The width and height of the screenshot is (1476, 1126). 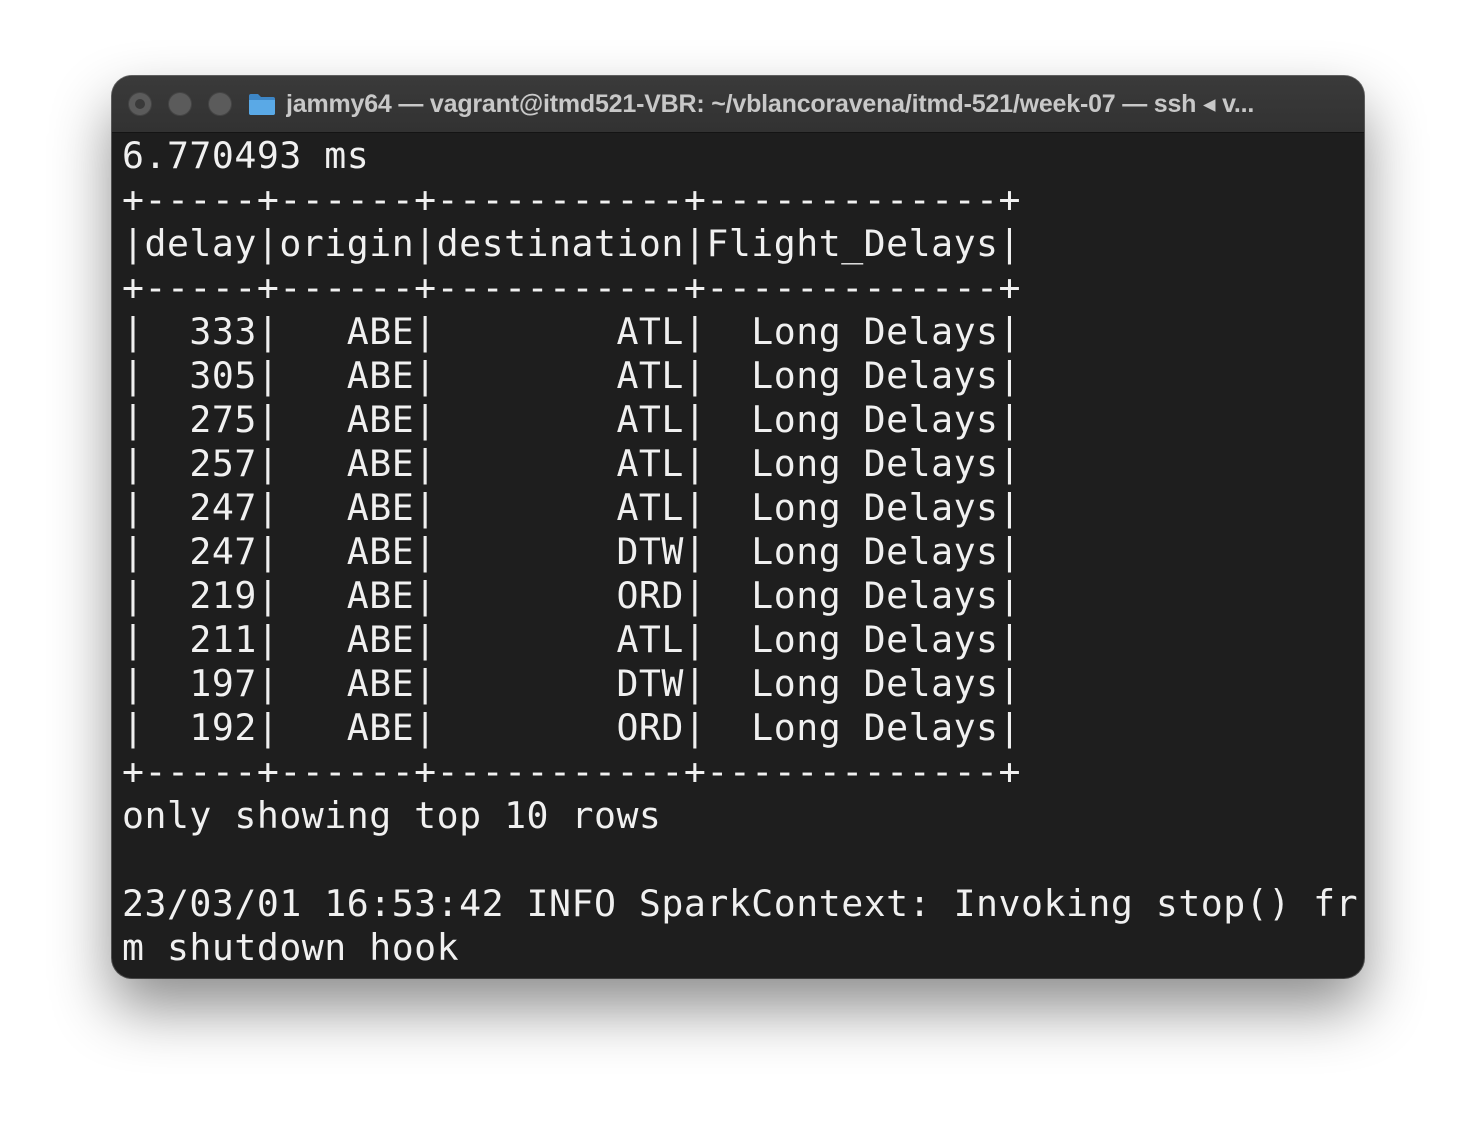 What do you see at coordinates (140, 104) in the screenshot?
I see `close-button` at bounding box center [140, 104].